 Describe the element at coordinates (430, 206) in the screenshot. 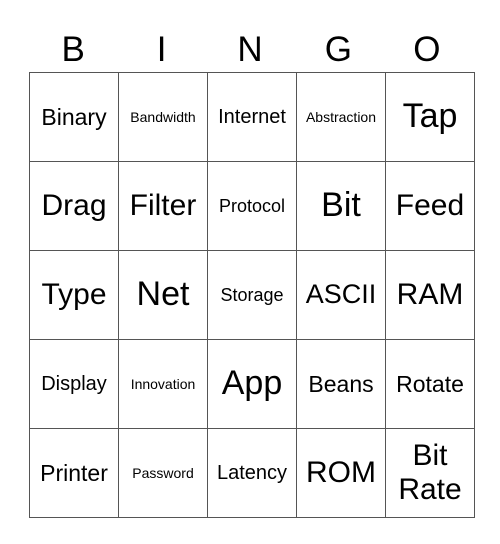

I see `bingo-cell: Feed` at that location.